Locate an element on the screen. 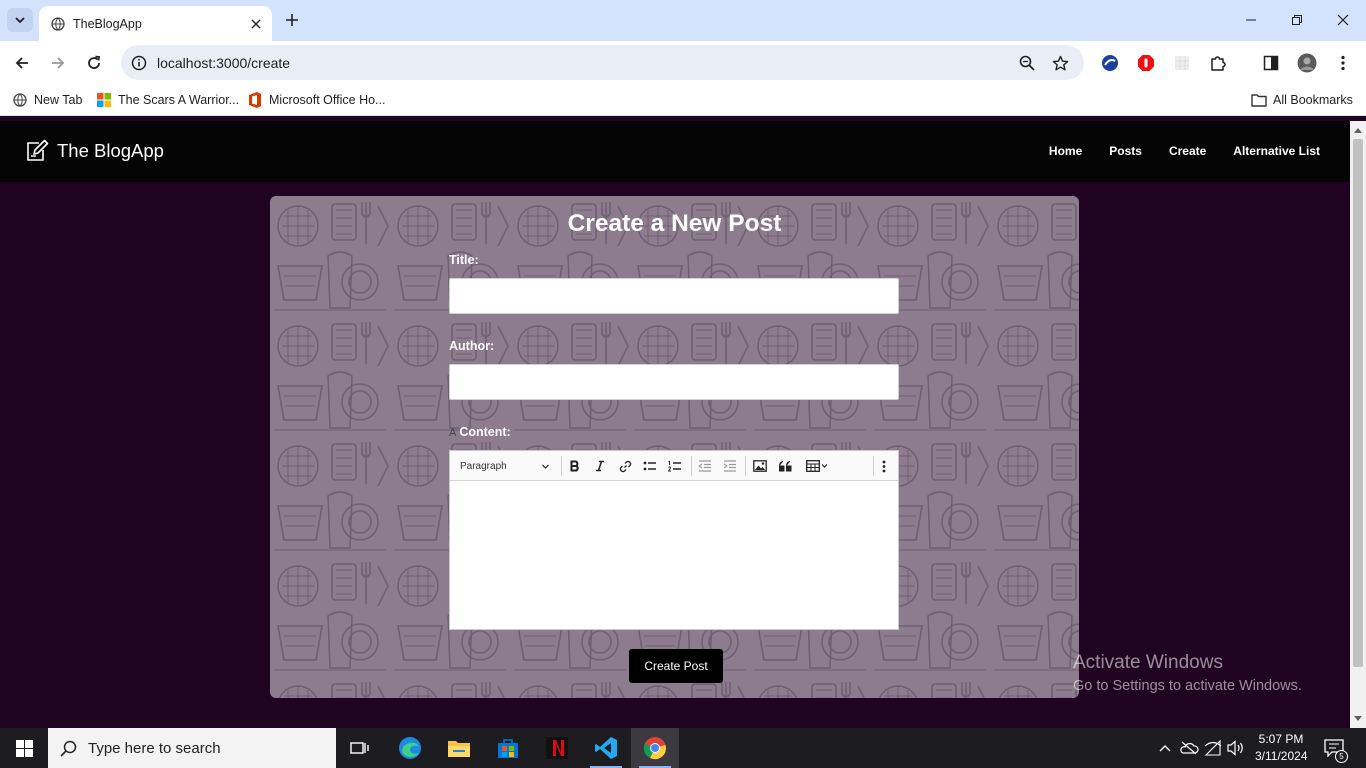  nav-create: Create is located at coordinates (1187, 151).